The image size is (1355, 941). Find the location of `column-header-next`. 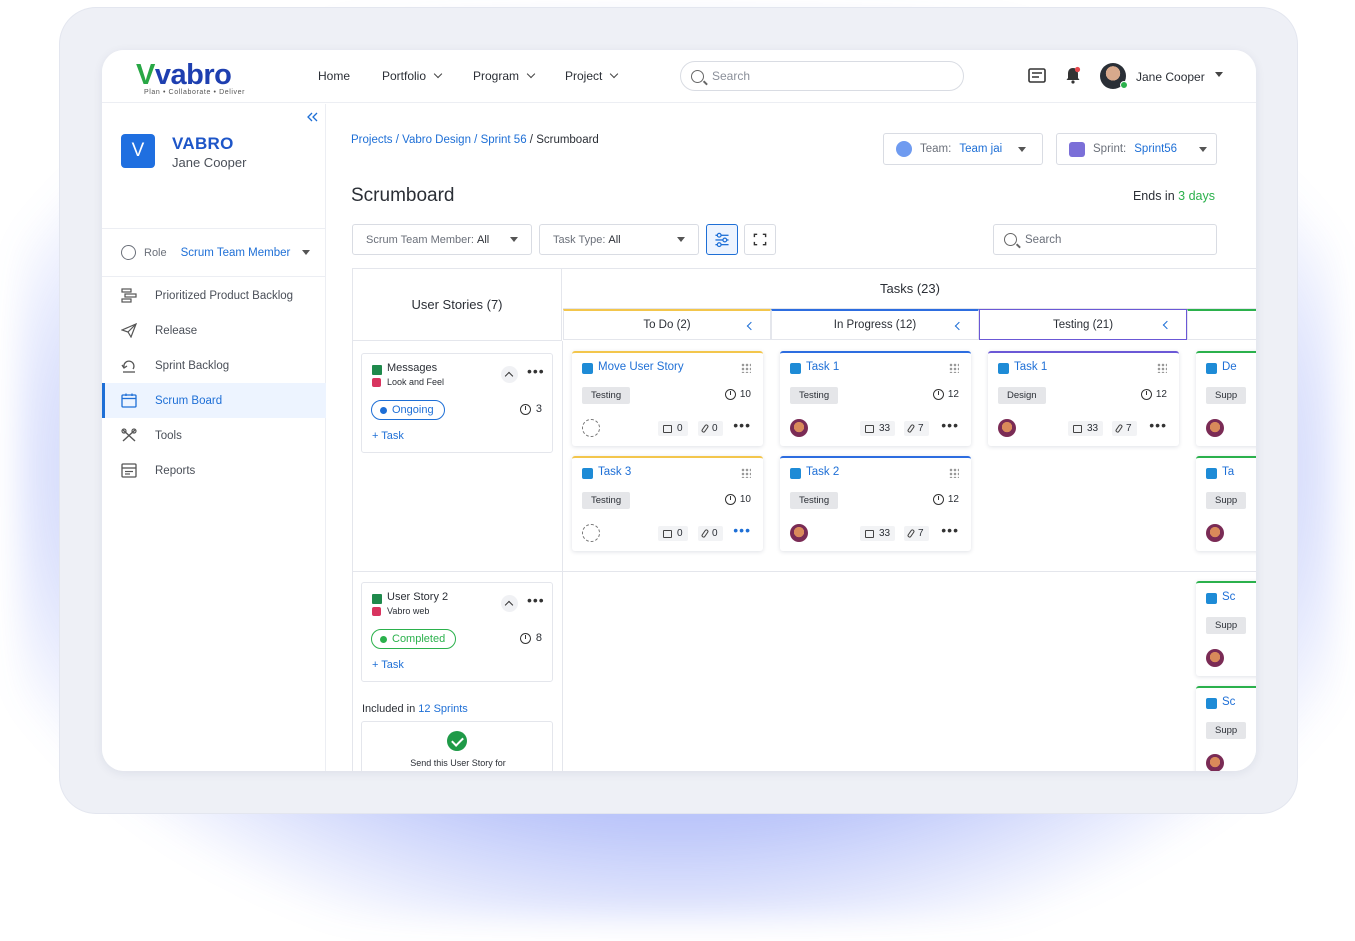

column-header-next is located at coordinates (1221, 324).